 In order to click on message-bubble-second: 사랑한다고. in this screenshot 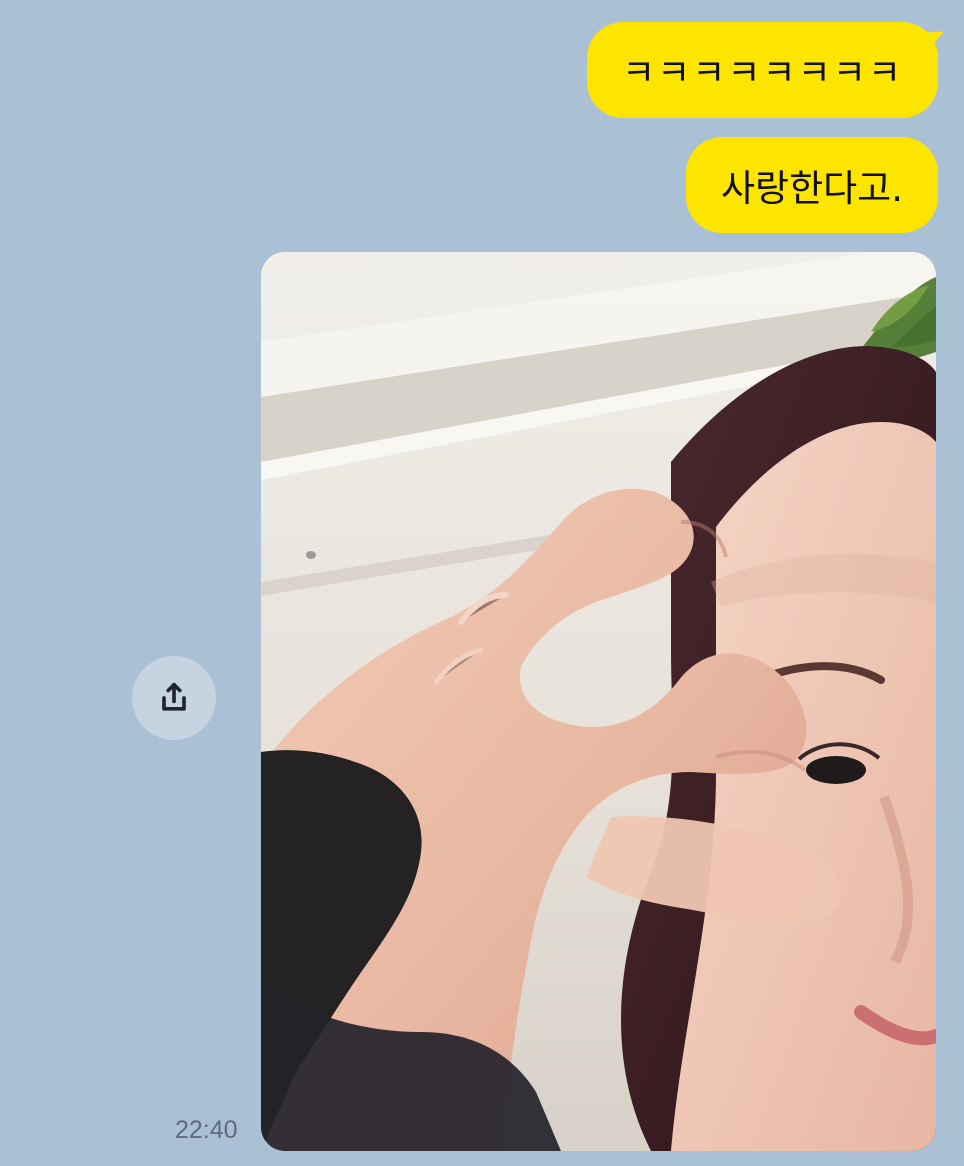, I will do `click(812, 185)`.